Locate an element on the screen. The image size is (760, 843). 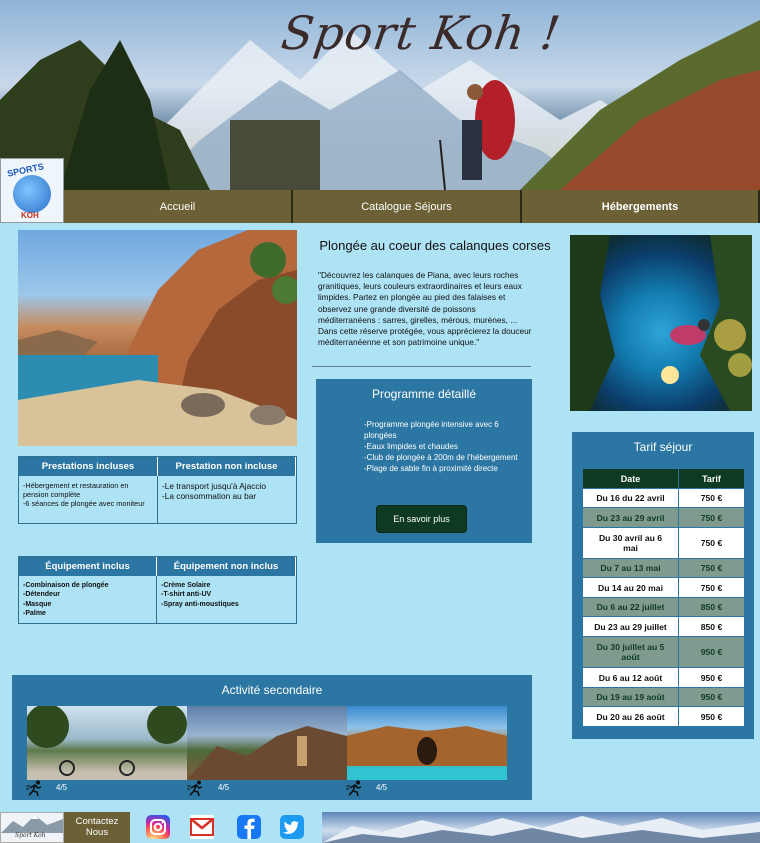
tarif-header-row: Date Tarif is located at coordinates (663, 478).